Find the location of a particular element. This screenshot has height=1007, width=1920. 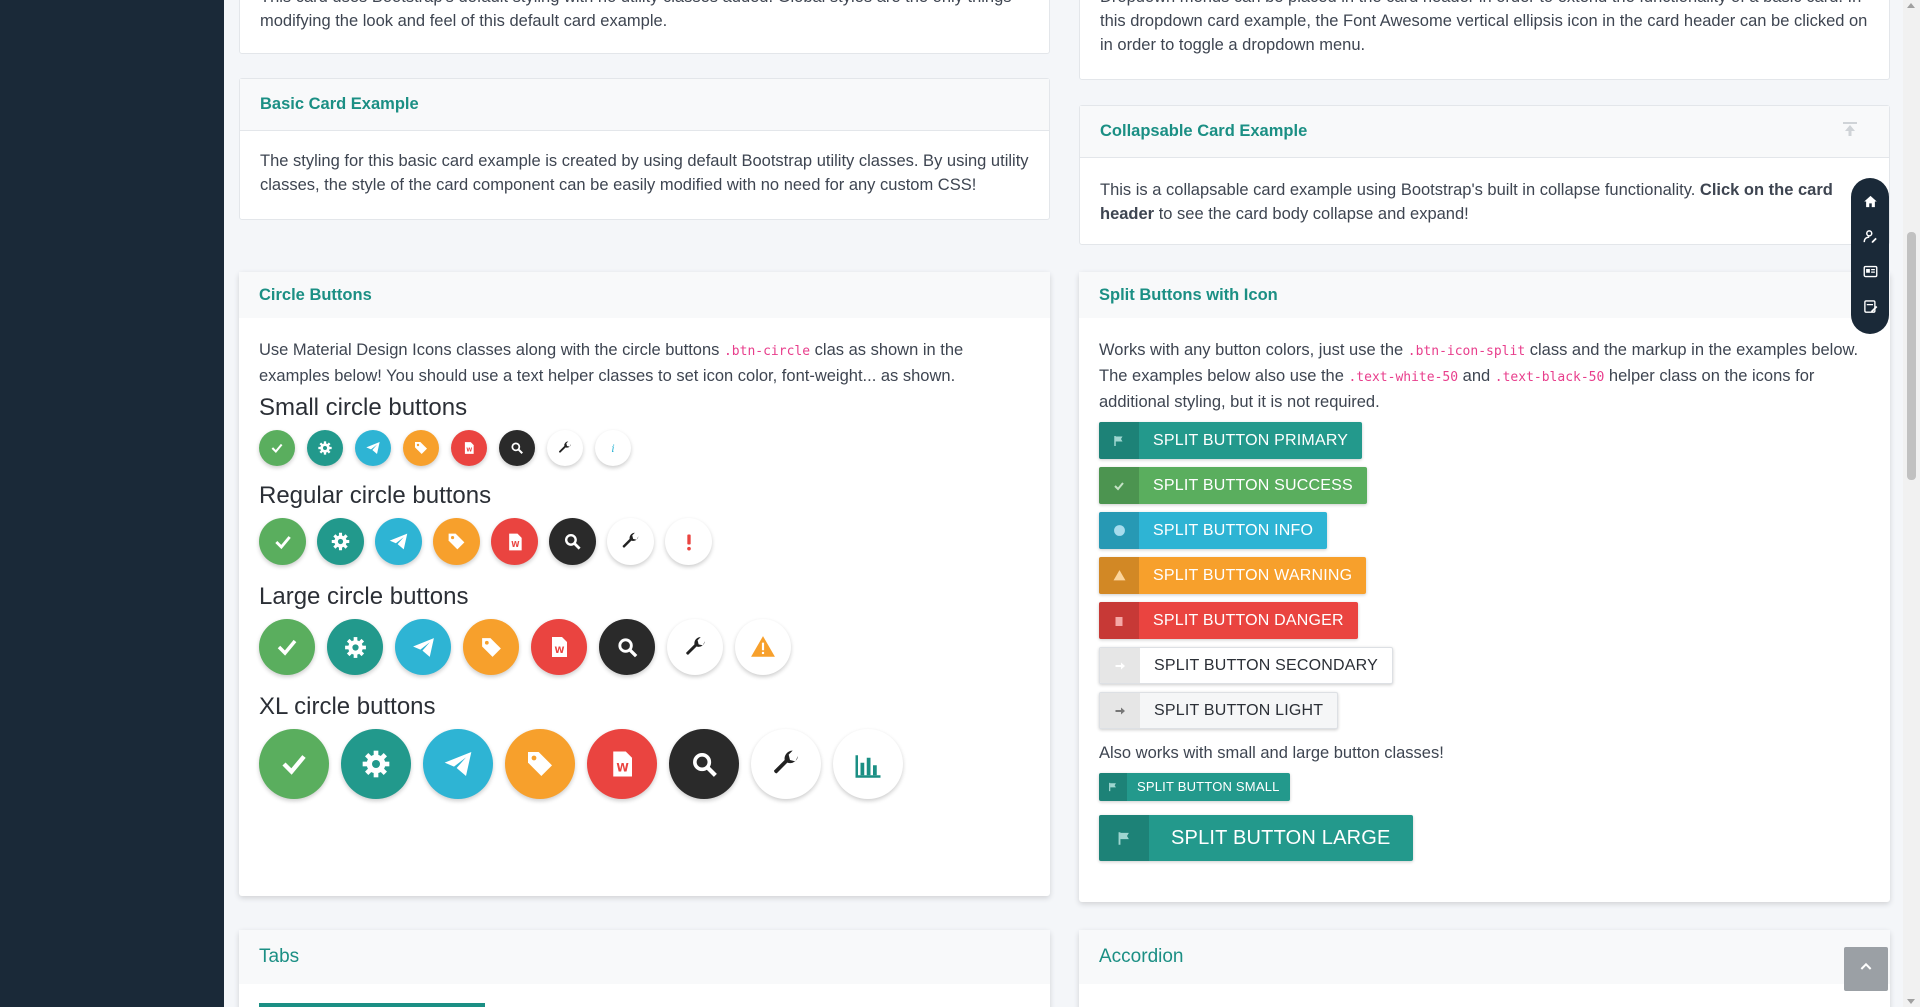

split-button-secondary: SPLIT BUTTON SECONDARY is located at coordinates (1246, 665).